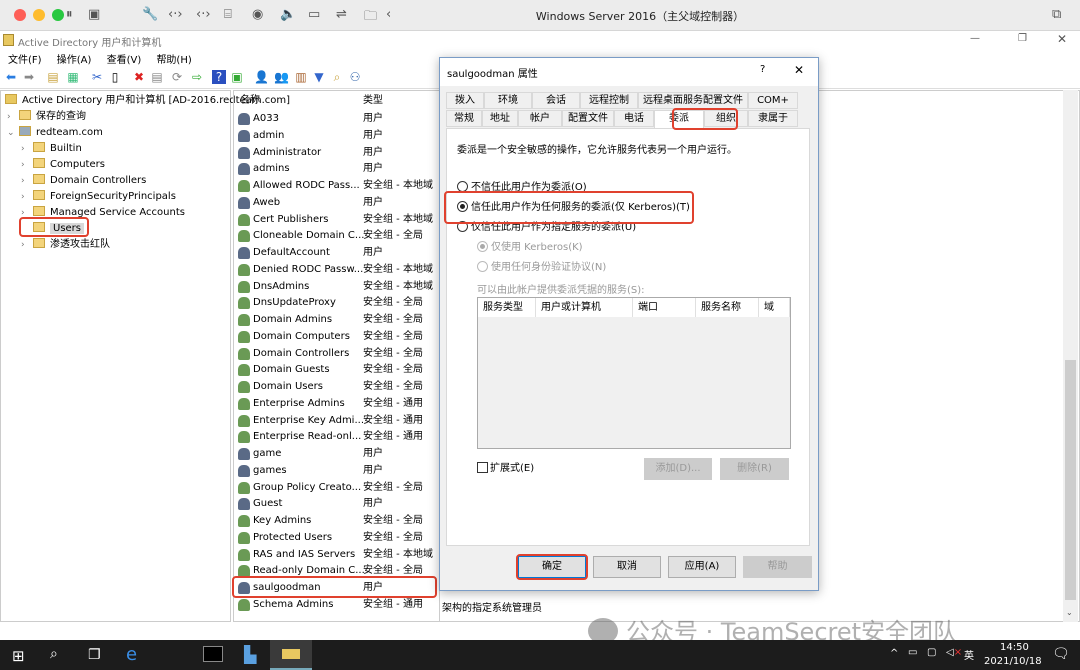 Image resolution: width=1080 pixels, height=670 pixels. What do you see at coordinates (301, 77) in the screenshot?
I see `new-ou-icon: ▥` at bounding box center [301, 77].